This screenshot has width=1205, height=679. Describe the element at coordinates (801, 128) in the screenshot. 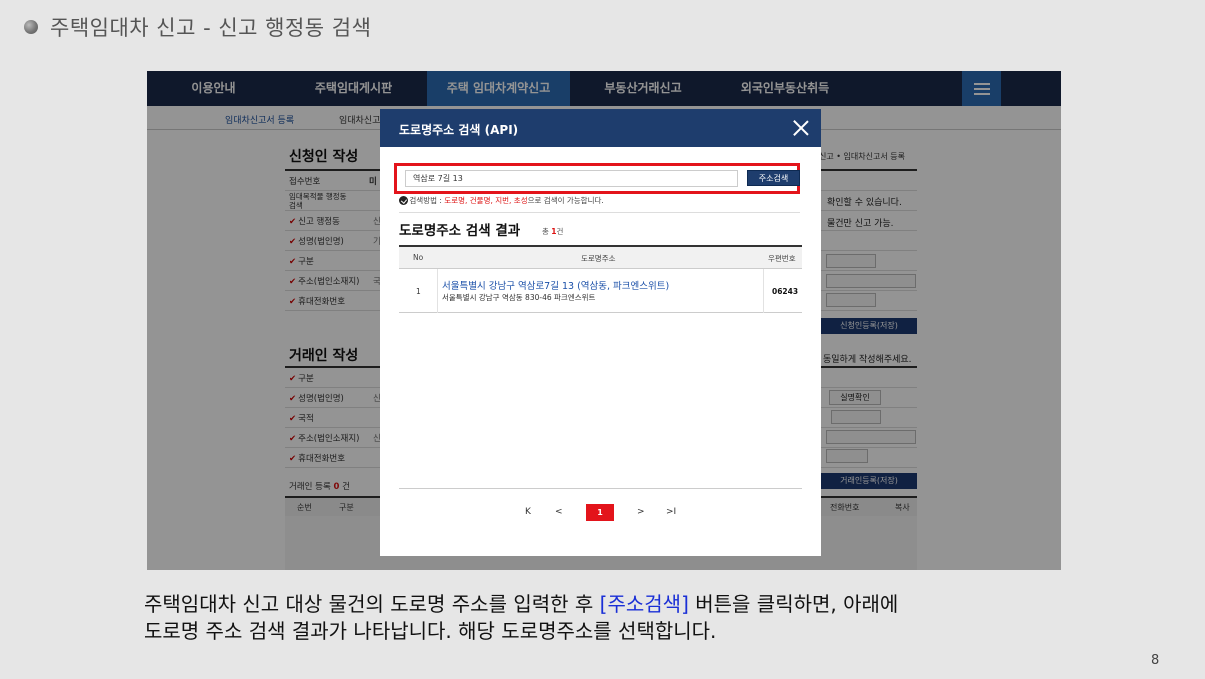

I see `close-icon` at that location.